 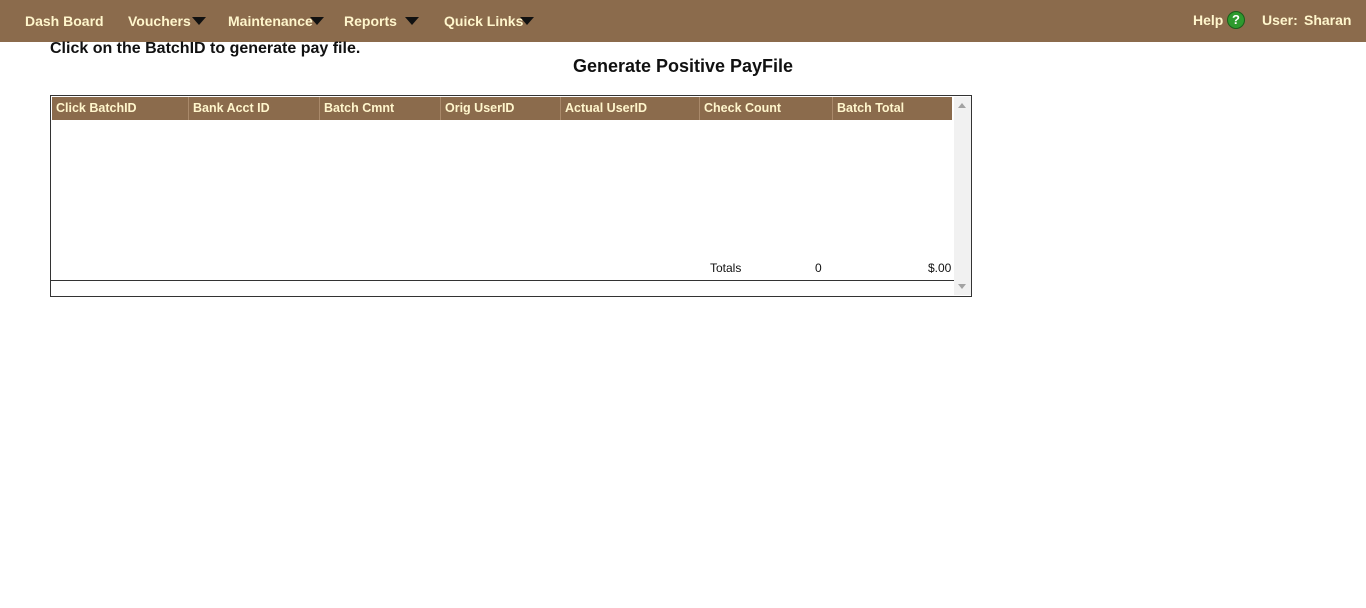 I want to click on user-label: User:, so click(x=1280, y=20).